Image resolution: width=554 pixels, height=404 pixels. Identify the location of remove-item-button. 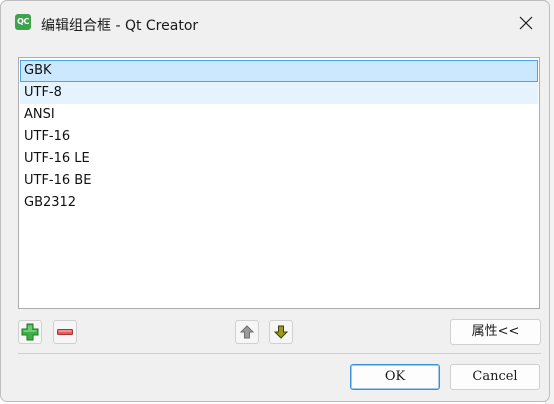
(65, 332).